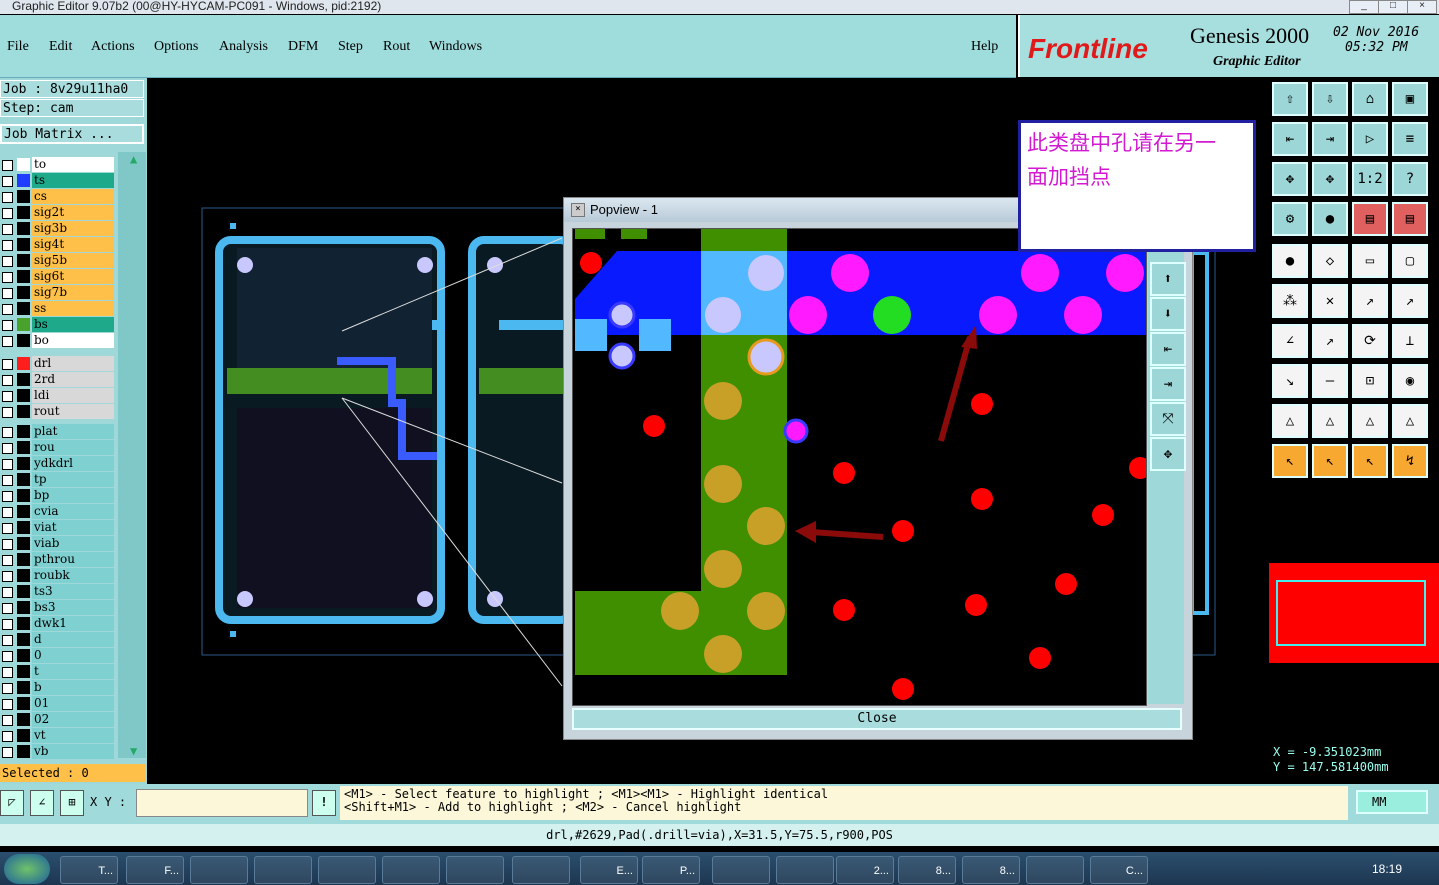 Image resolution: width=1439 pixels, height=885 pixels. Describe the element at coordinates (324, 803) in the screenshot. I see `alert-icon: !` at that location.